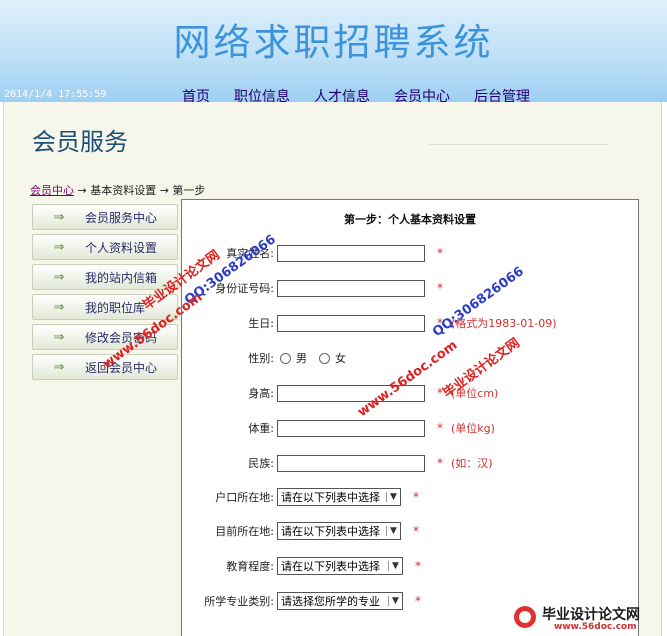  I want to click on footer-logo: 毕业设计论文网 www.56doc.com, so click(589, 618).